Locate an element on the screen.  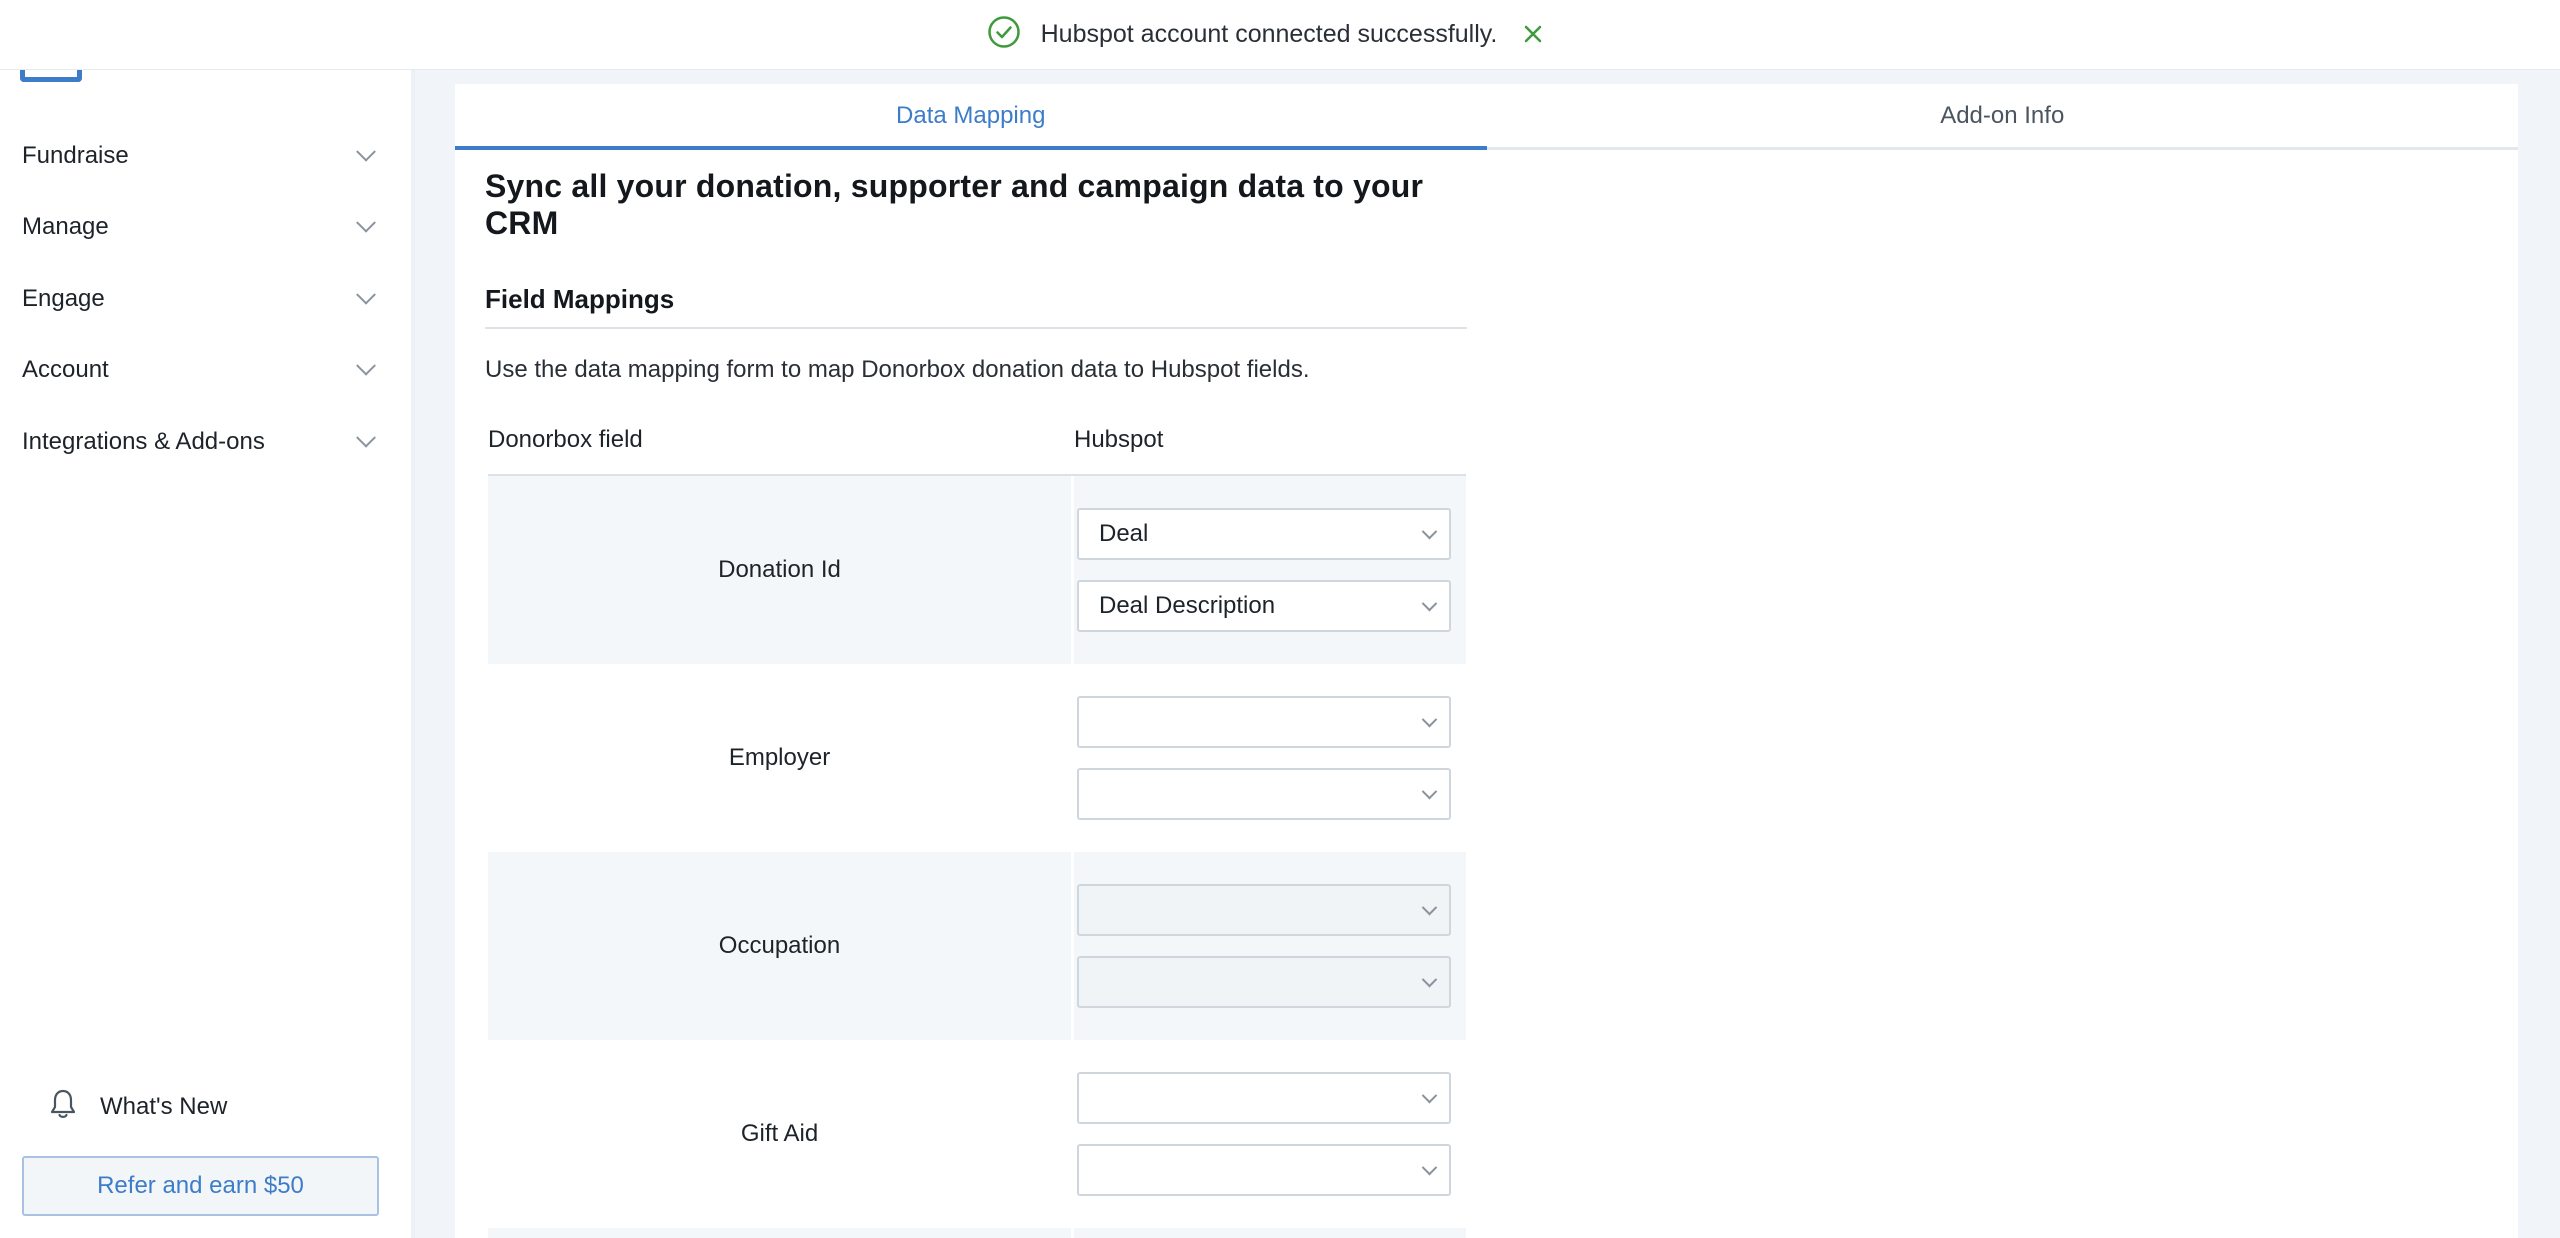
toast-content: Hubspot account connected successfully. is located at coordinates (1265, 34).